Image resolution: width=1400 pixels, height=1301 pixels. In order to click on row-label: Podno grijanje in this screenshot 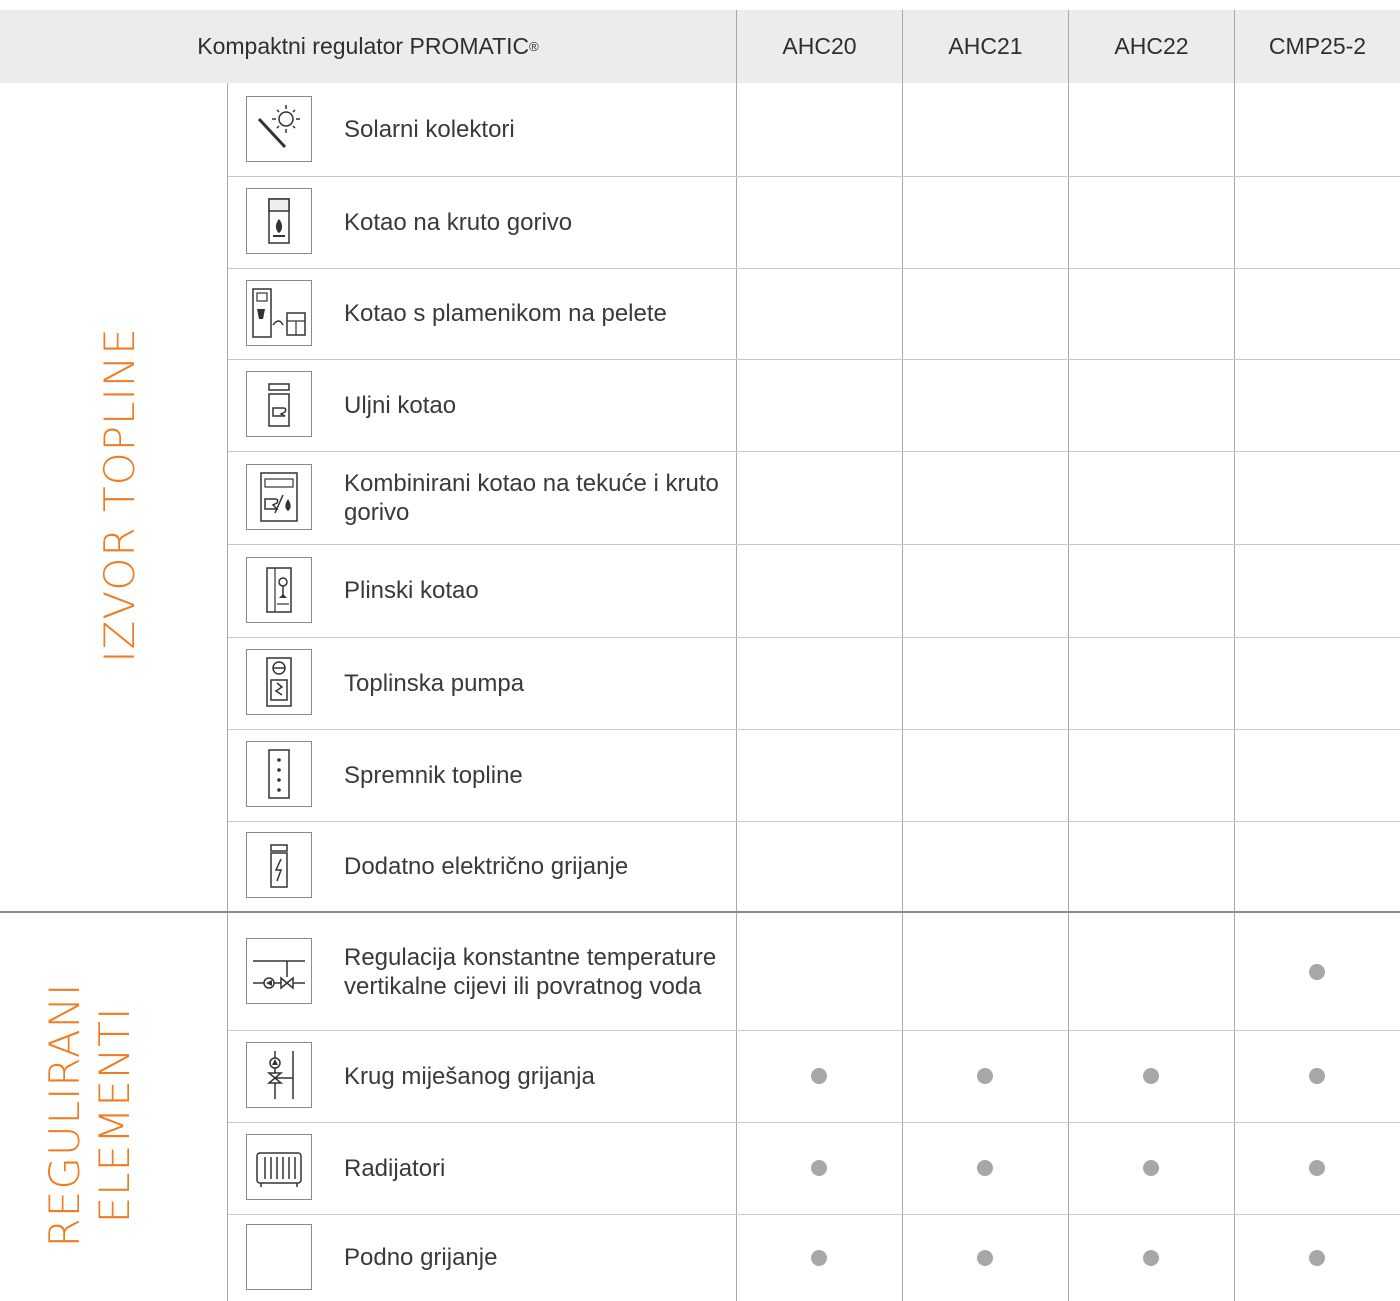, I will do `click(534, 1257)`.